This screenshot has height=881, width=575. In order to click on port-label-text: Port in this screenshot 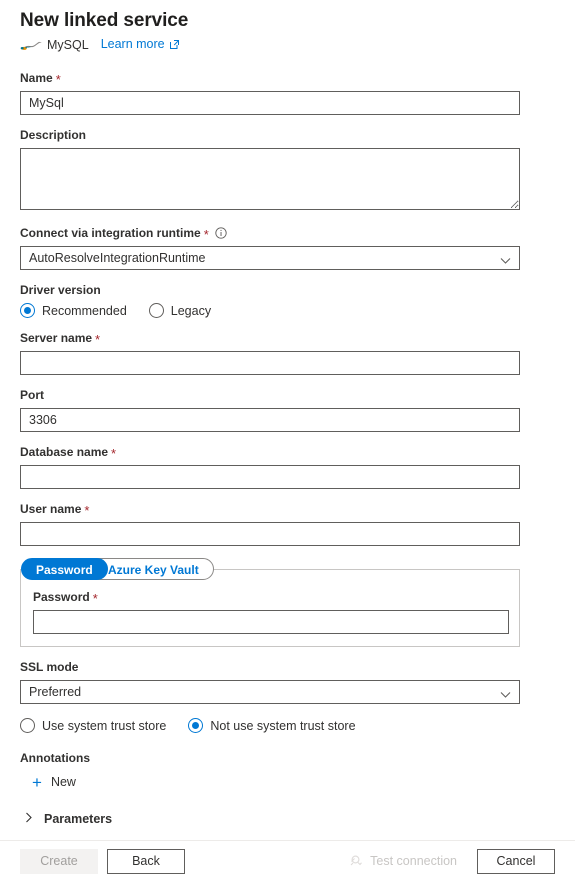, I will do `click(32, 395)`.